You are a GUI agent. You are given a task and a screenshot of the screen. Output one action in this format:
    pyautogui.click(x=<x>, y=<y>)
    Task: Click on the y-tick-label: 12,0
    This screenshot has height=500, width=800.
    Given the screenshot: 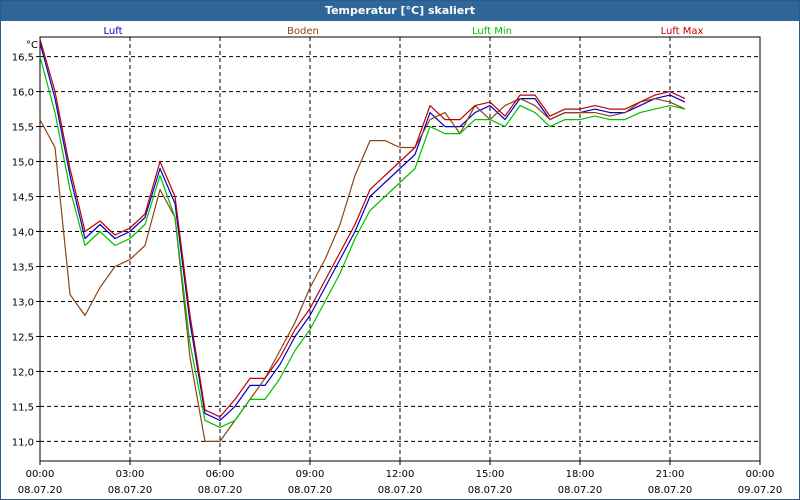 What is the action you would take?
    pyautogui.click(x=23, y=372)
    